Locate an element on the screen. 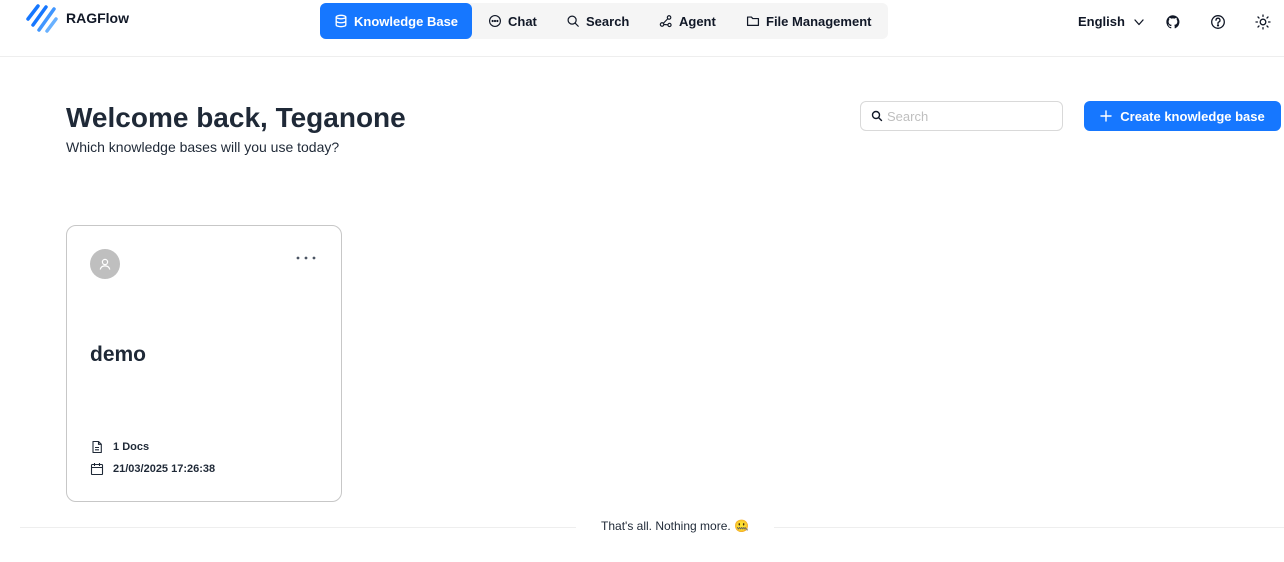  nav-tab-agent: Agent is located at coordinates (687, 21).